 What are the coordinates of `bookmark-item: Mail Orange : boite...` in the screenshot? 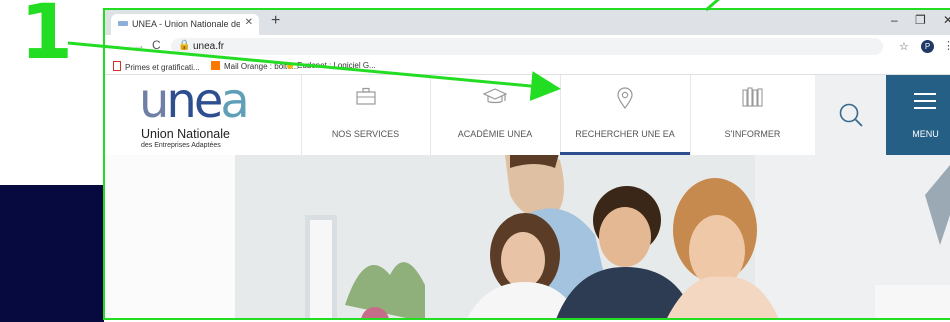 It's located at (254, 66).